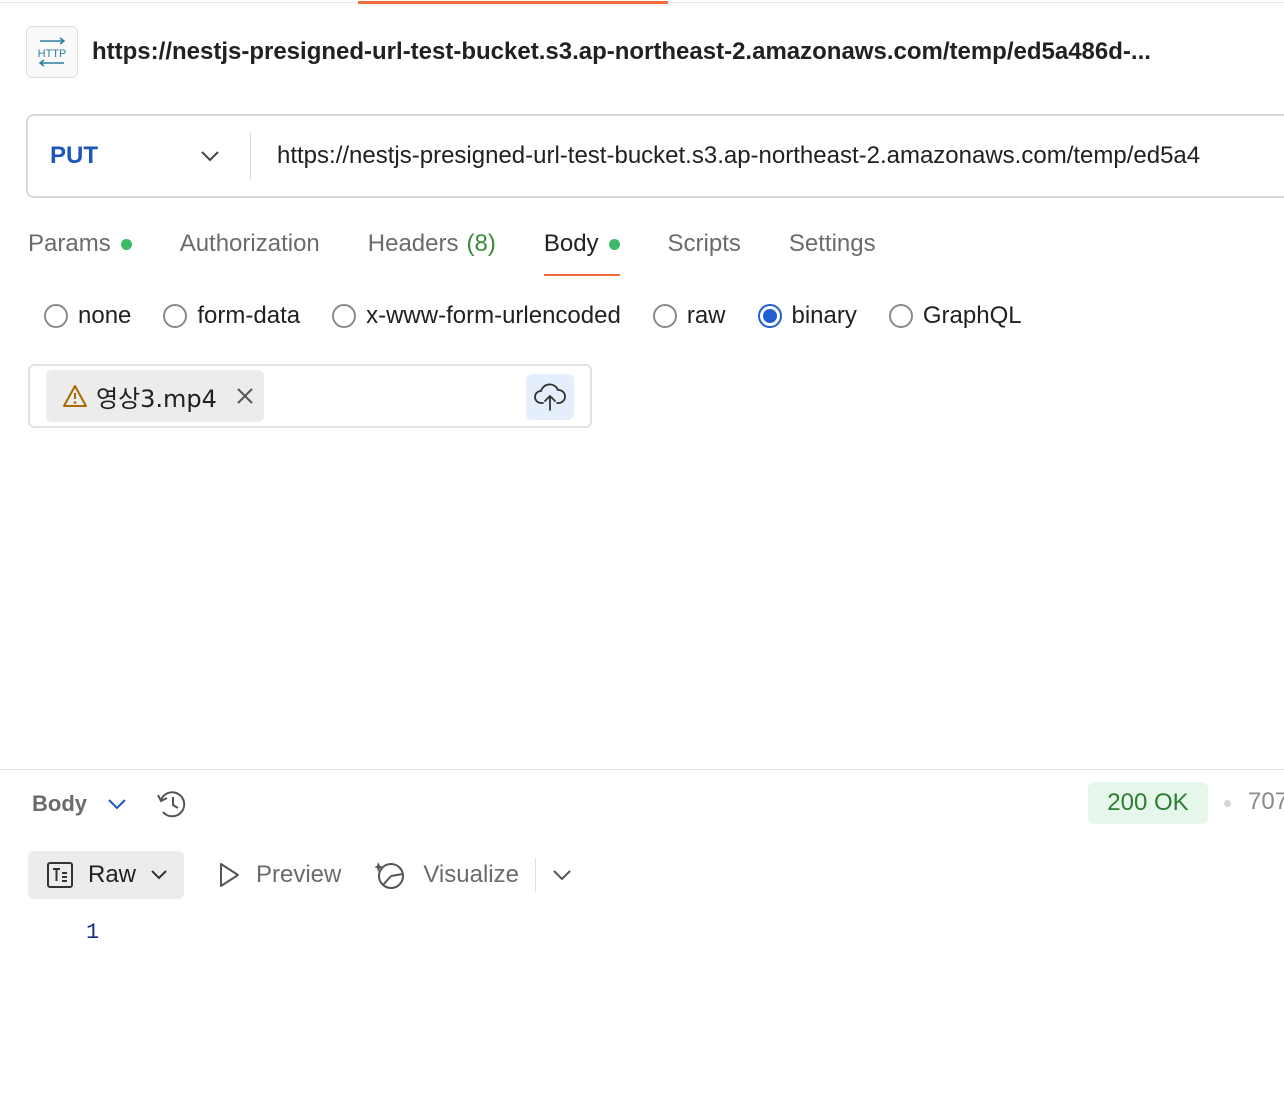 This screenshot has width=1284, height=1100. I want to click on meta-separator-dot, so click(1227, 803).